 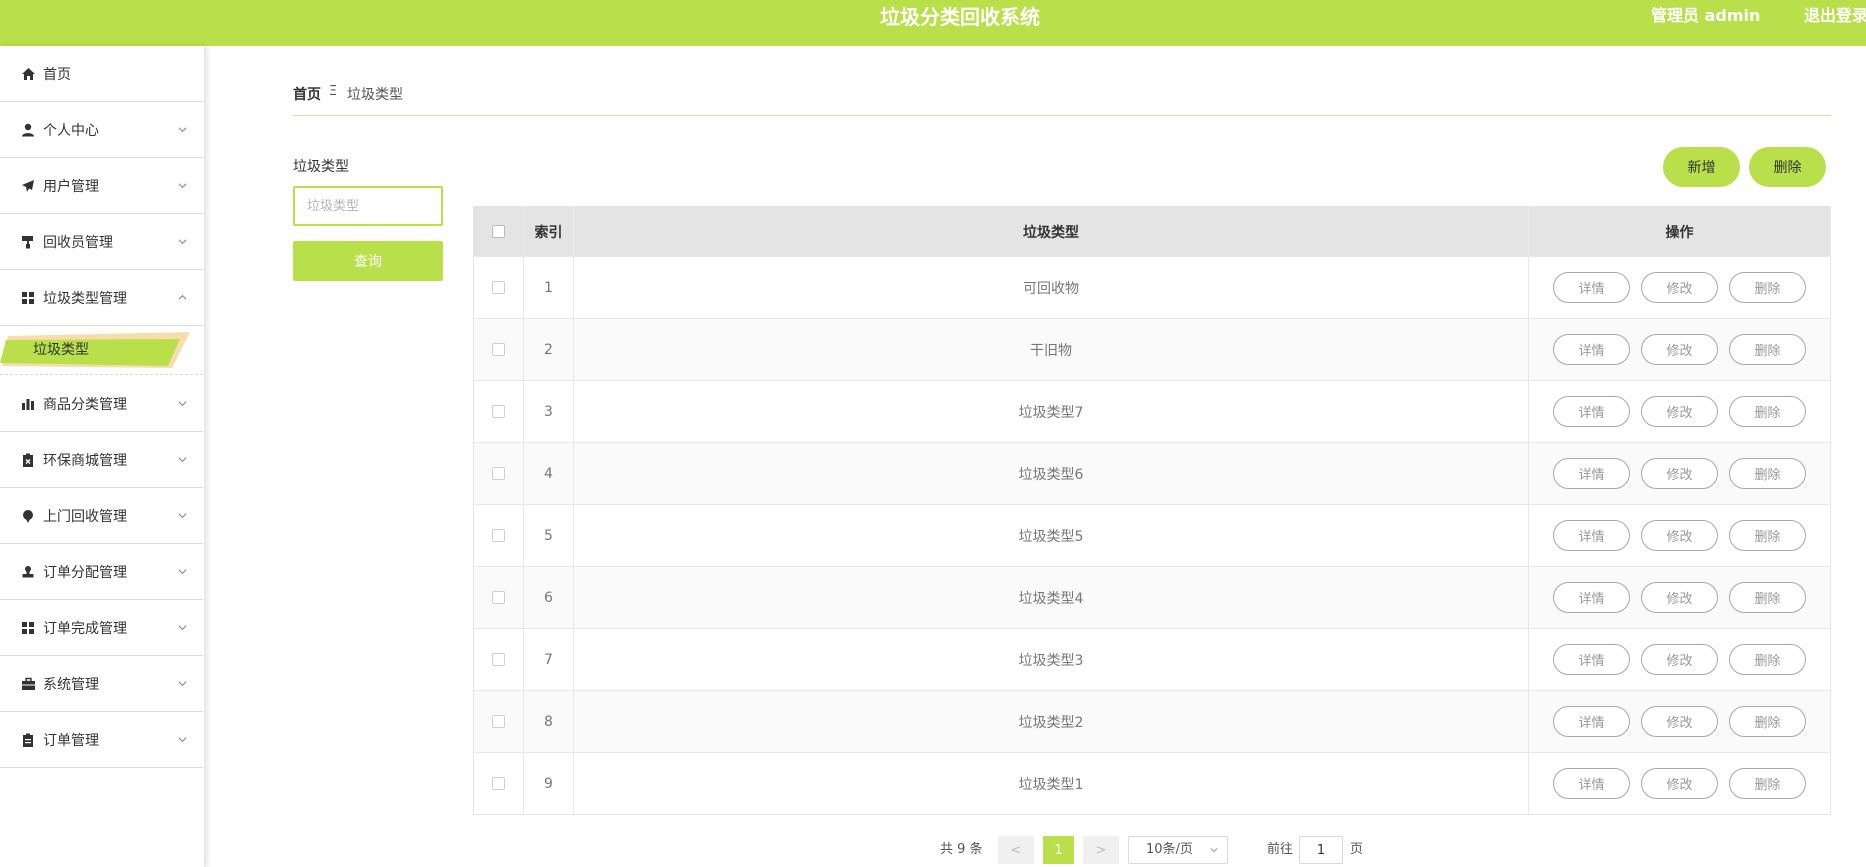 What do you see at coordinates (101, 130) in the screenshot?
I see `sidebar-item-personal-center: 个人中心` at bounding box center [101, 130].